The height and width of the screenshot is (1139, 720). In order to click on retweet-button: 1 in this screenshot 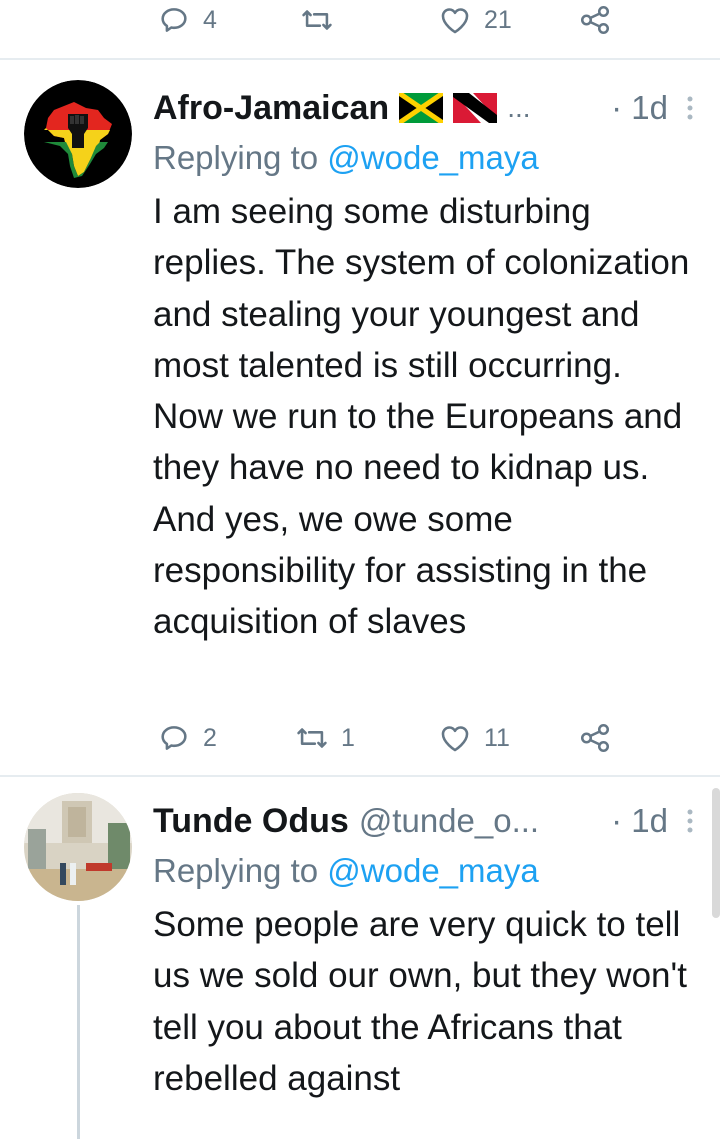, I will do `click(325, 738)`.